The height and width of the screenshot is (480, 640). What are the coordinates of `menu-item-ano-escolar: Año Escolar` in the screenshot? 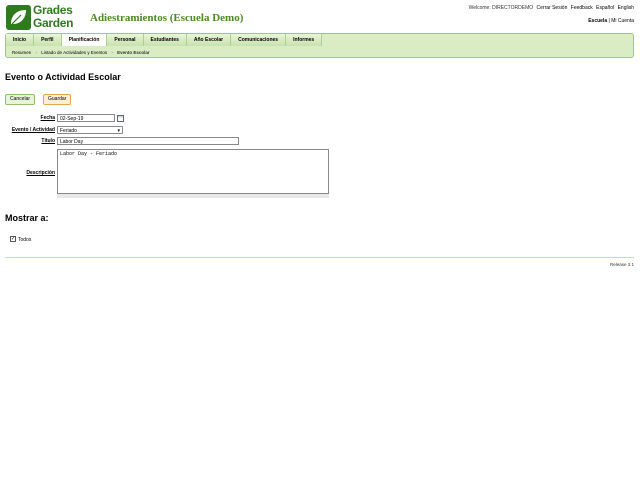 It's located at (209, 40).